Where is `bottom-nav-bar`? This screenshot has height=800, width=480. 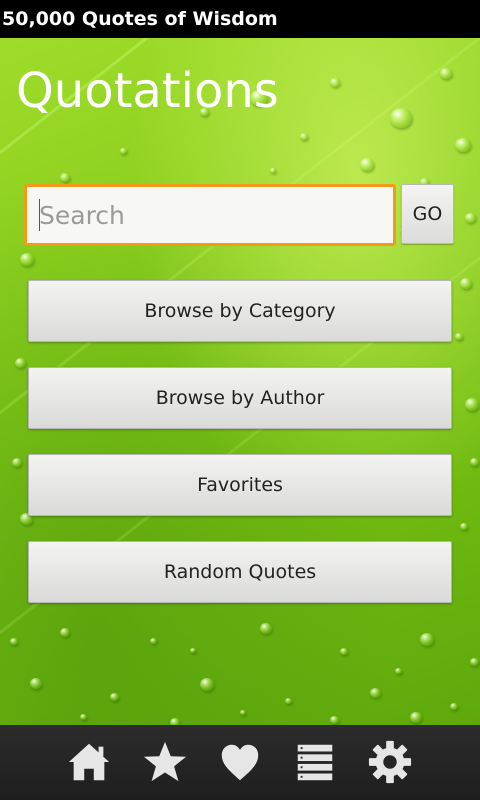
bottom-nav-bar is located at coordinates (240, 762).